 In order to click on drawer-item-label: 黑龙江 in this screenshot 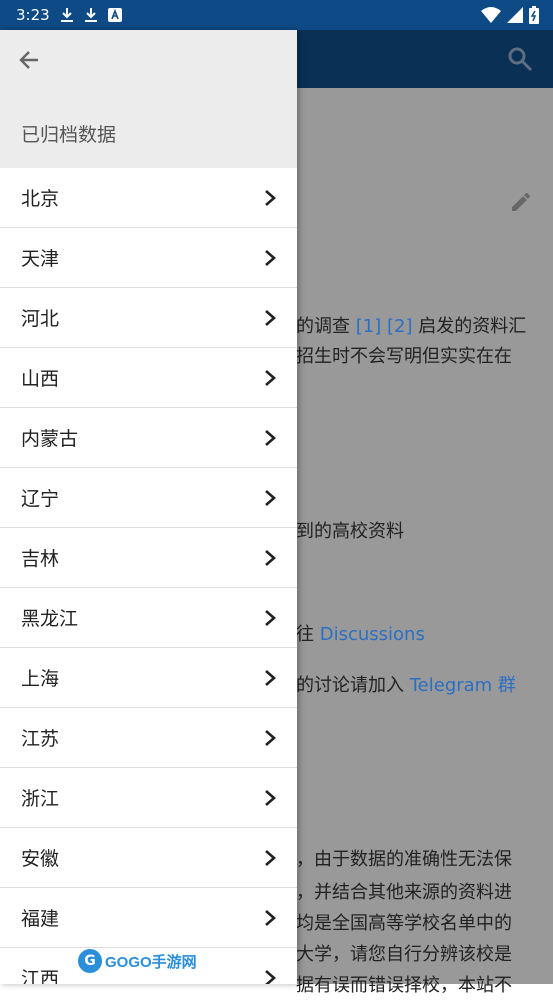, I will do `click(50, 619)`.